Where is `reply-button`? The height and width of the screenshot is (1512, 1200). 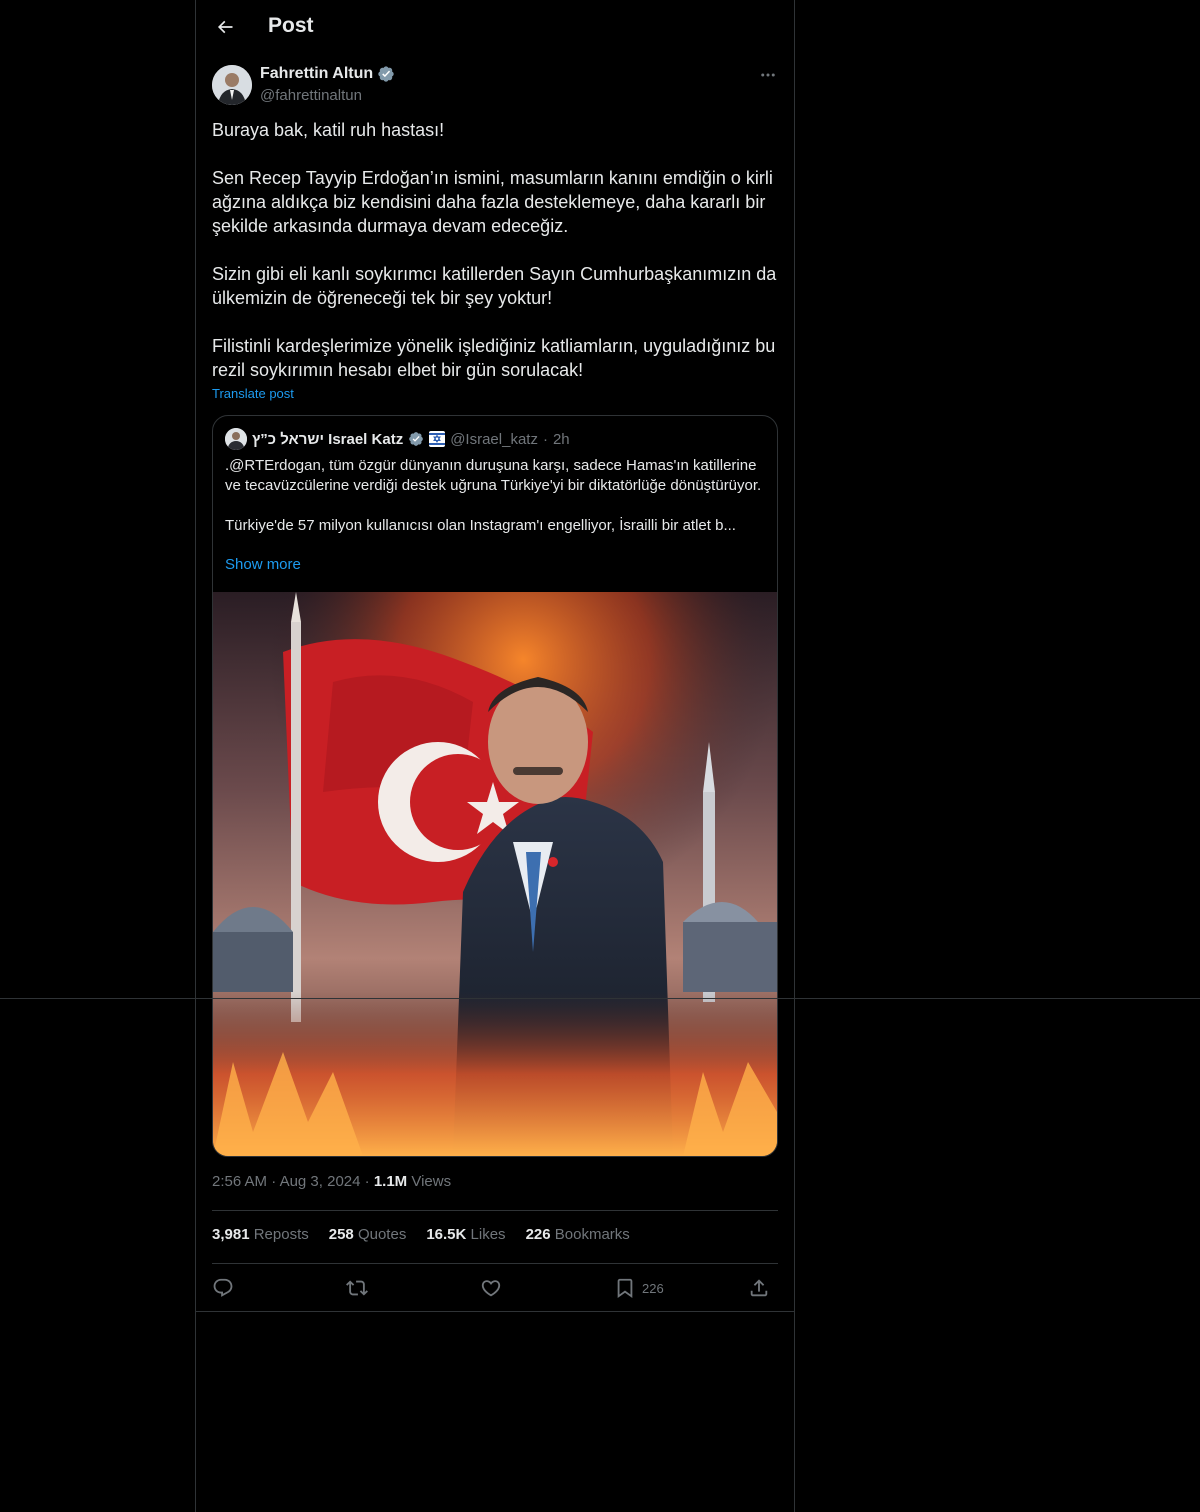
reply-button is located at coordinates (223, 1288).